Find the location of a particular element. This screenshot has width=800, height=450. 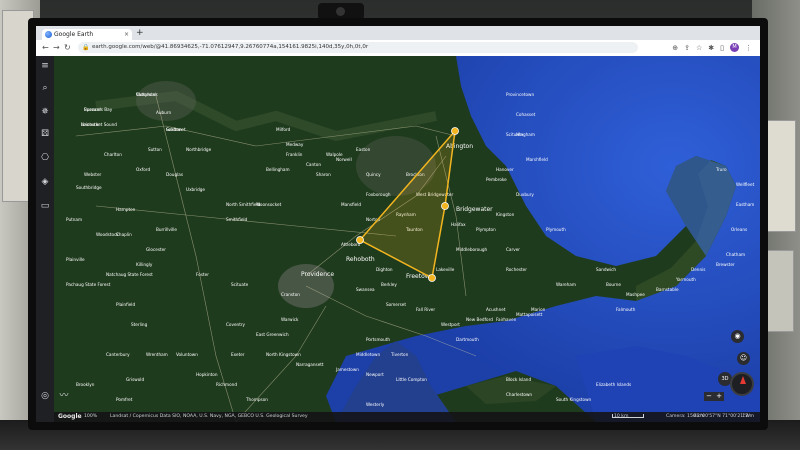

town-label: Putnam is located at coordinates (74, 219).